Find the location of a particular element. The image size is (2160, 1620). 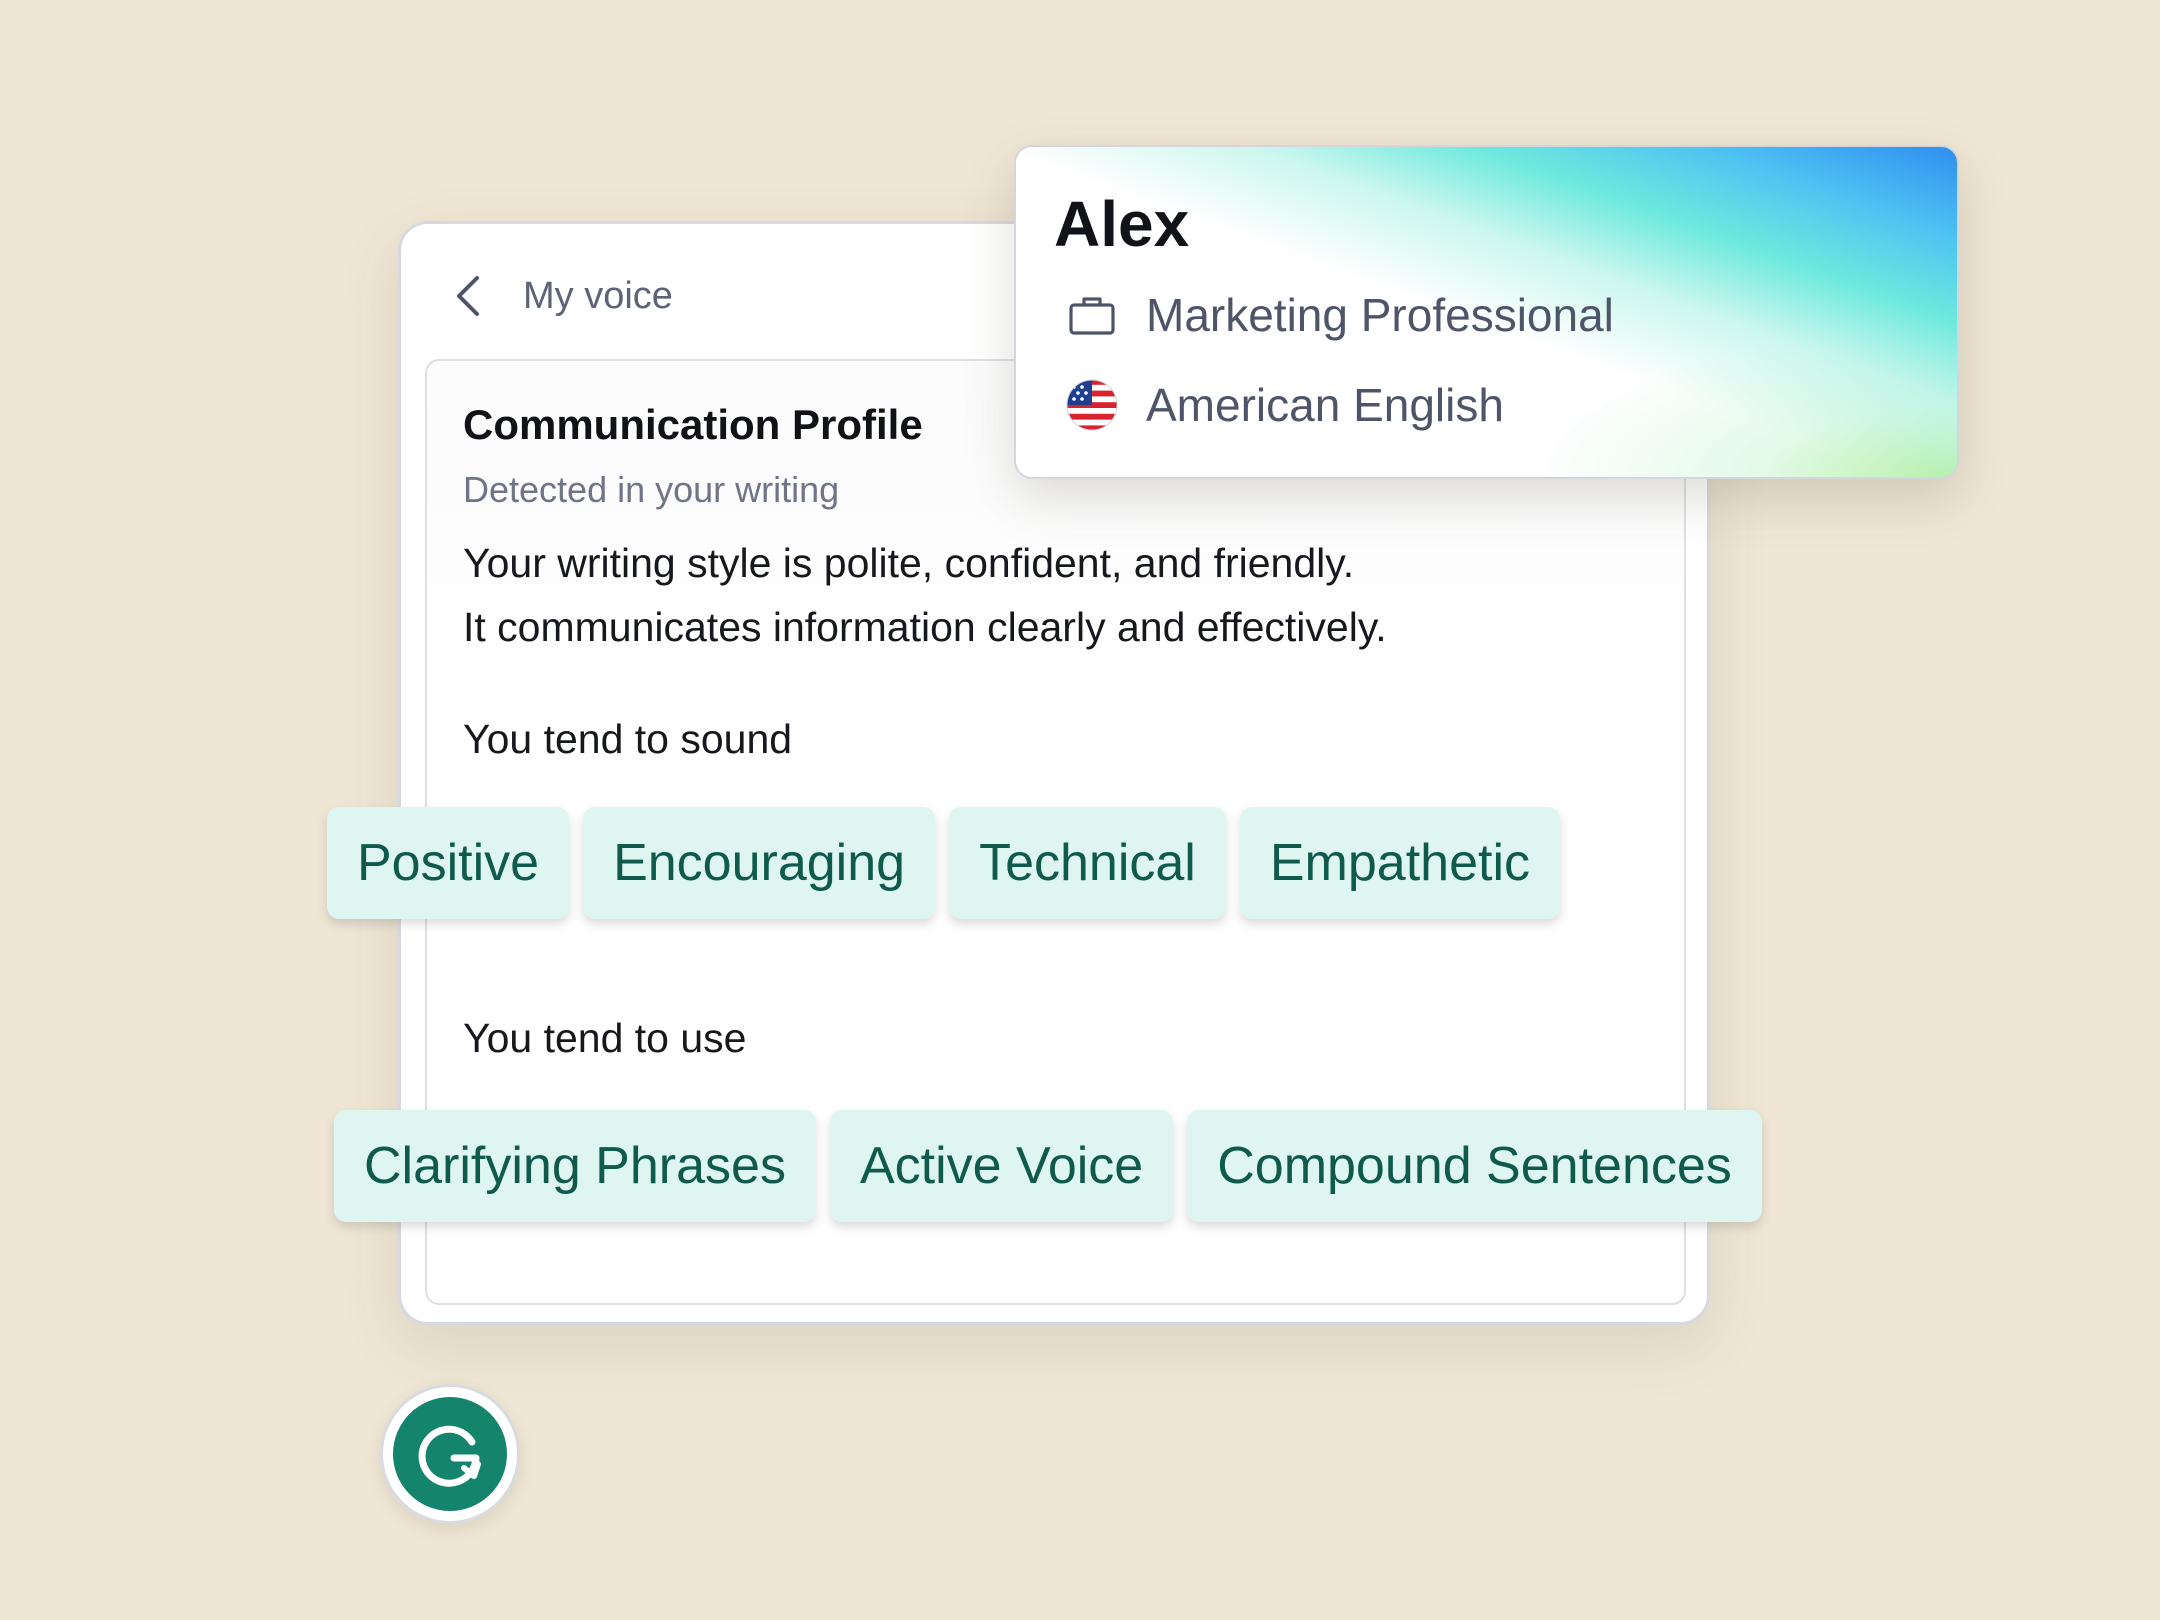

us-flag-icon is located at coordinates (1092, 405).